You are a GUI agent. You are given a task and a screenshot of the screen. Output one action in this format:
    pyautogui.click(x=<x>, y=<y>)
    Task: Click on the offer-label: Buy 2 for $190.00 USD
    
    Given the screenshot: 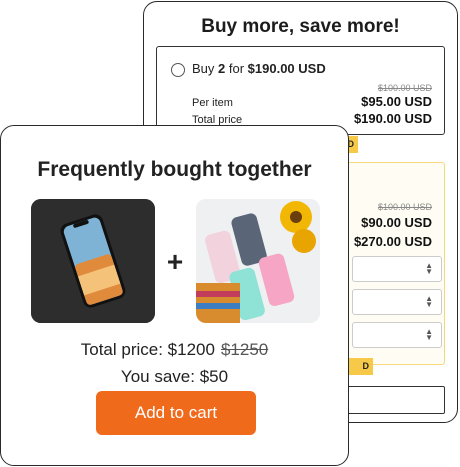 What is the action you would take?
    pyautogui.click(x=259, y=68)
    